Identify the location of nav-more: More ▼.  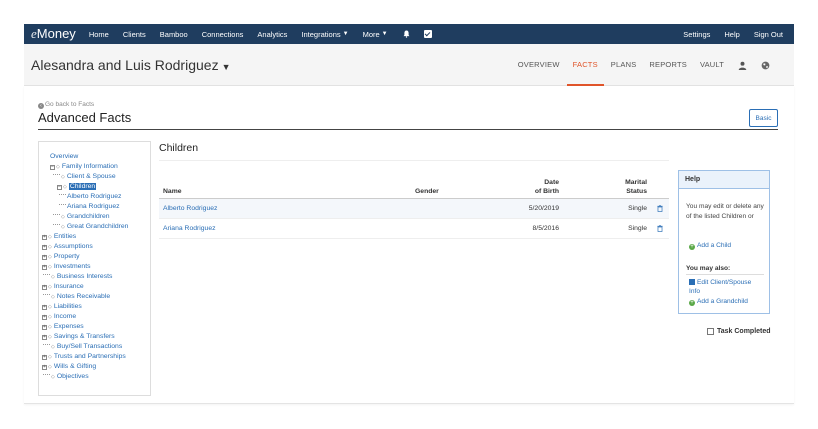
(375, 34).